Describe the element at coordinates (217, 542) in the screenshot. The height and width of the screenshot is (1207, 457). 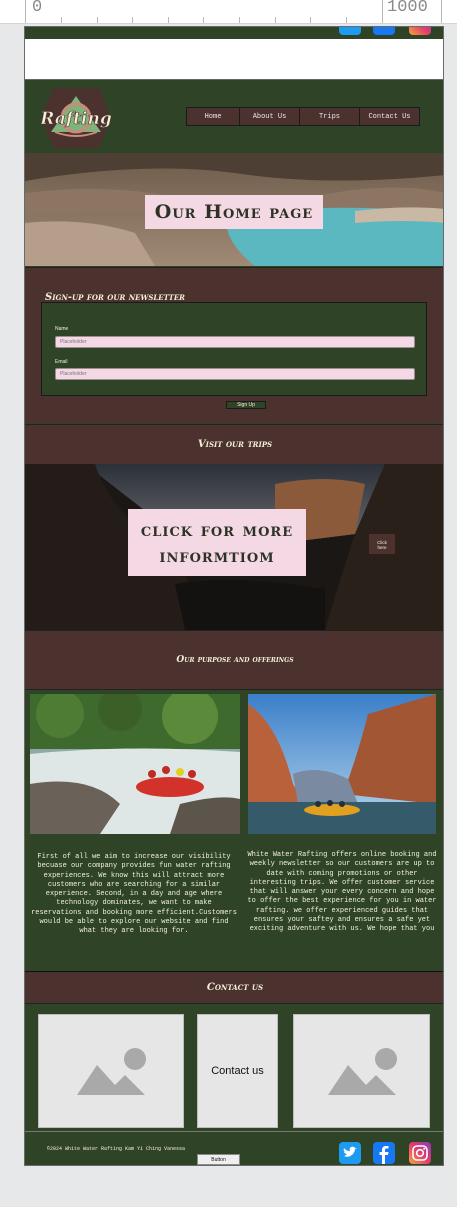
I see `trips-banner-title: click for more informtiom` at that location.